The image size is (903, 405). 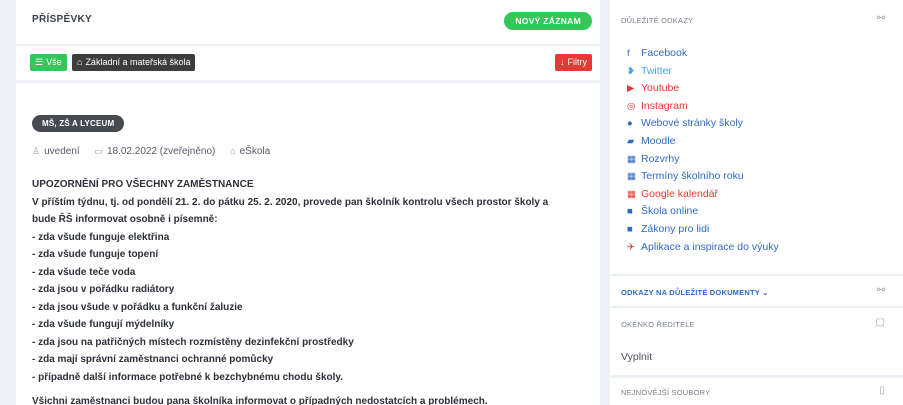 I want to click on link-rozvrhy: ▦ Rozvrhy, so click(x=703, y=160).